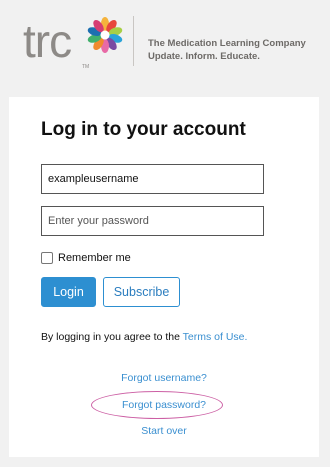  I want to click on username-input, so click(152, 179).